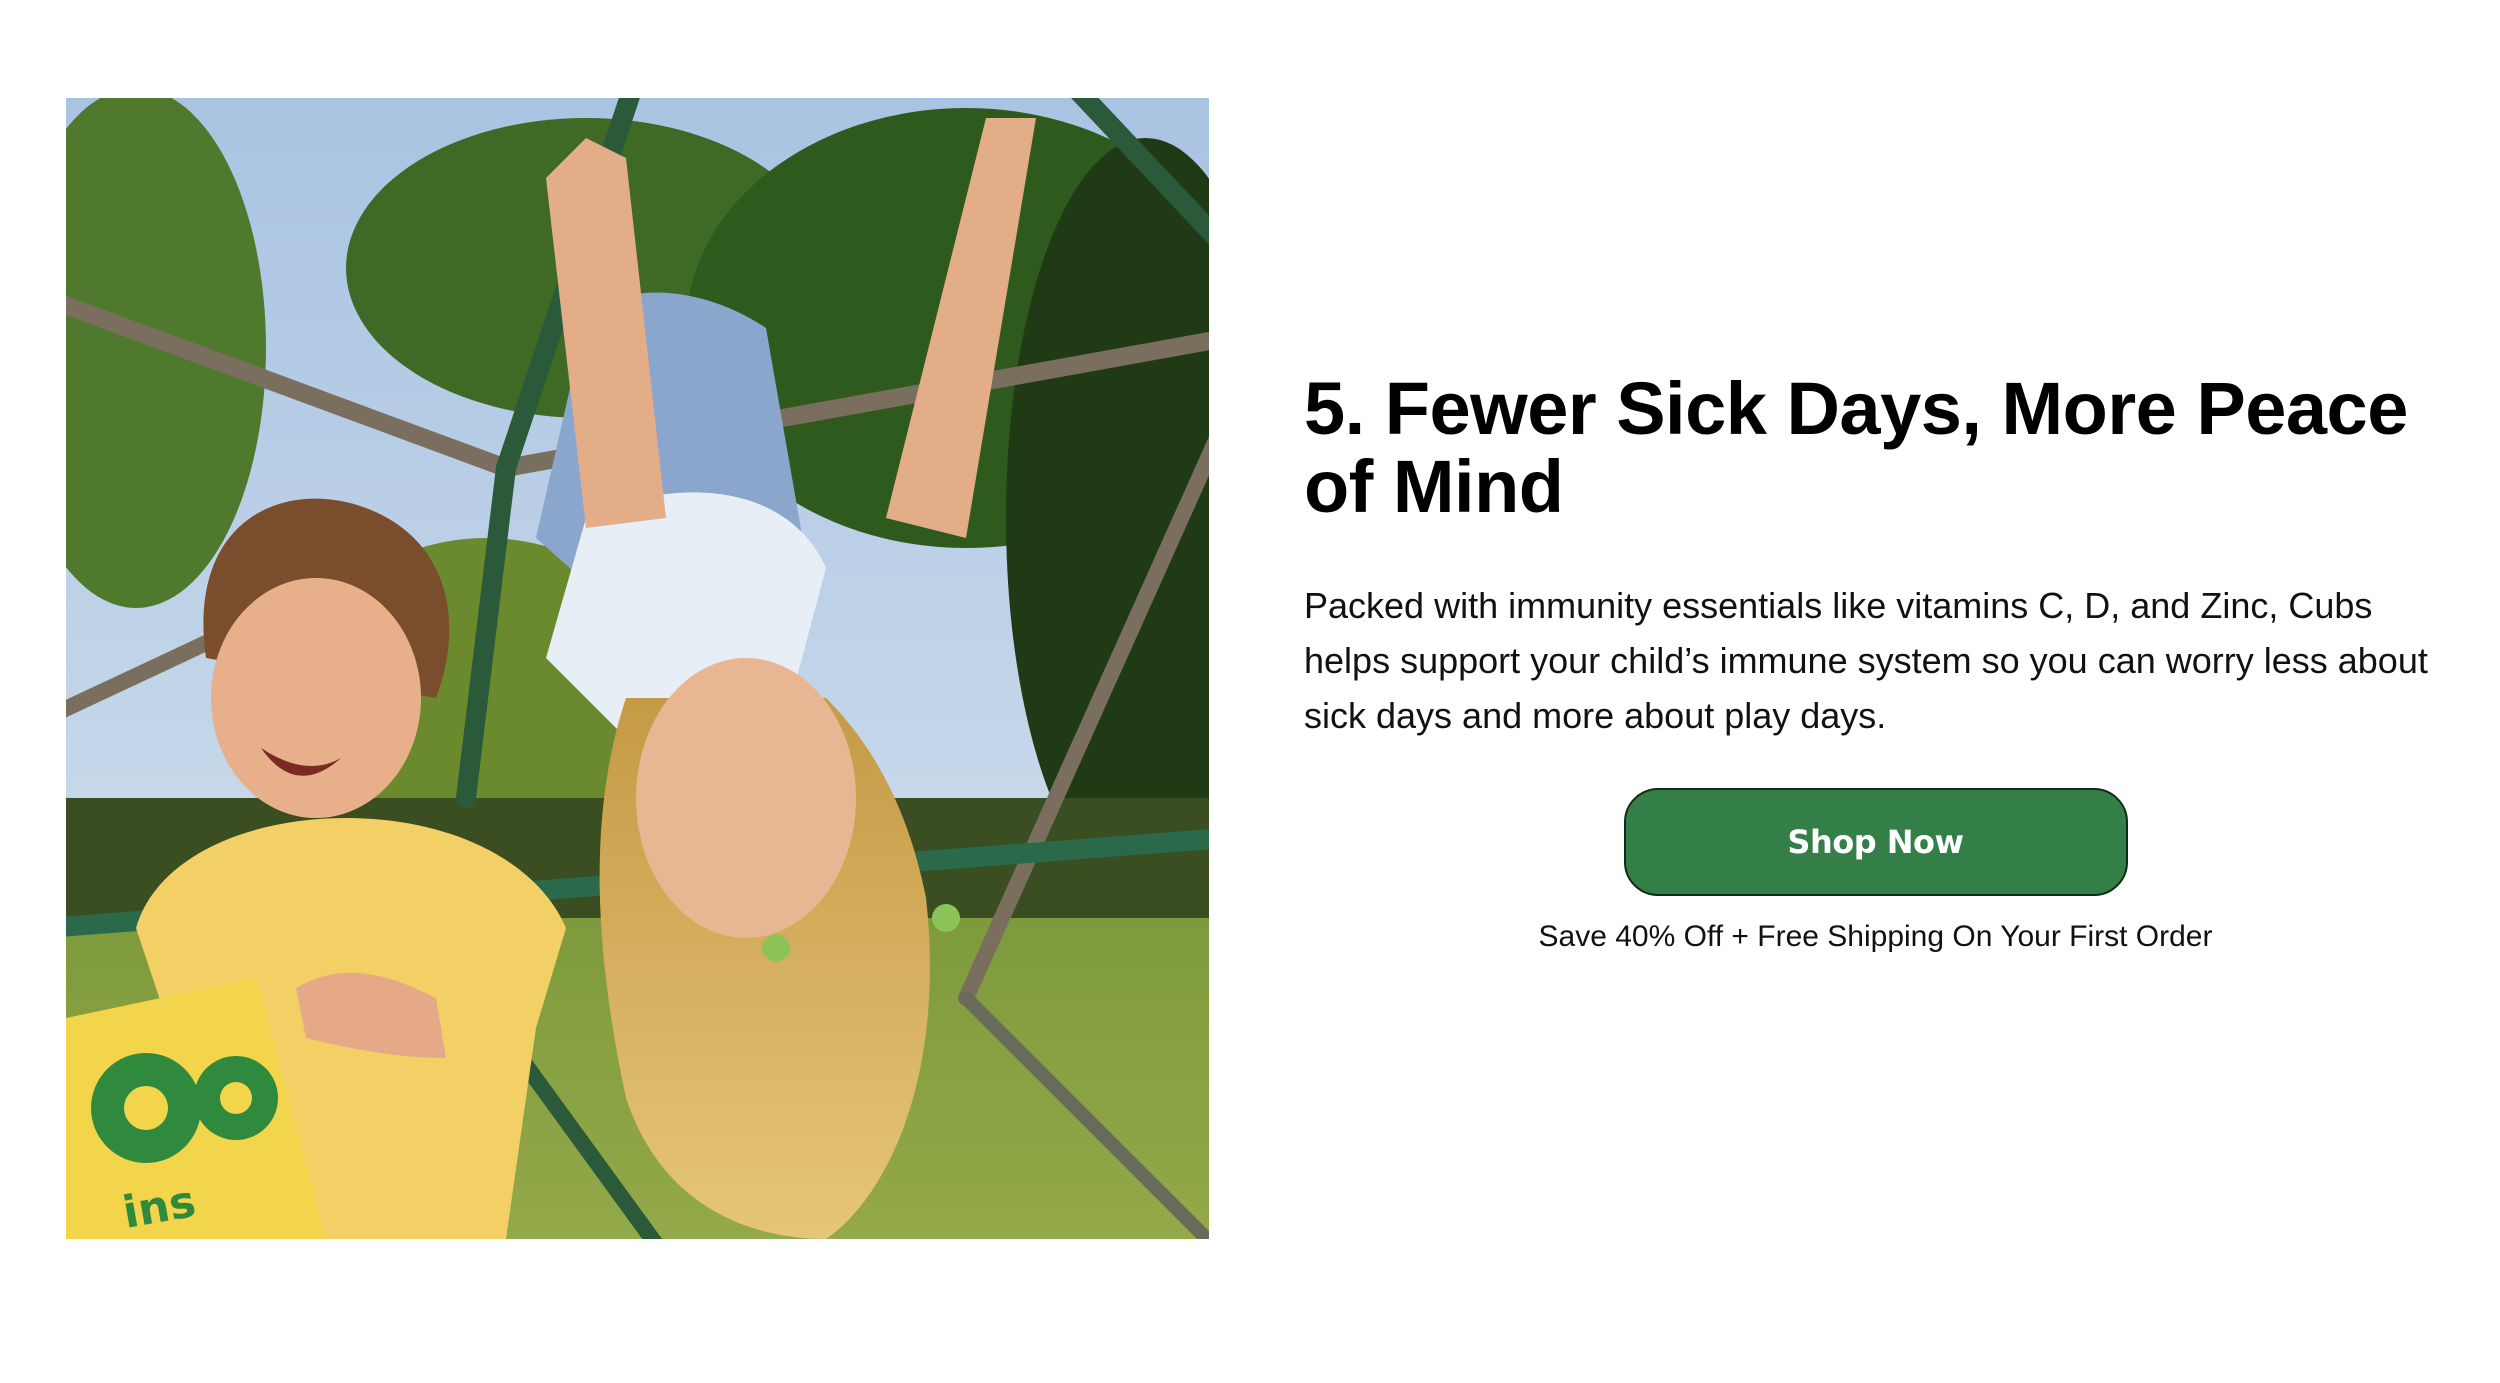 The width and height of the screenshot is (2500, 1383). I want to click on section-heading: 5. Fewer Sick Days, More Peace of Mind, so click(1856, 447).